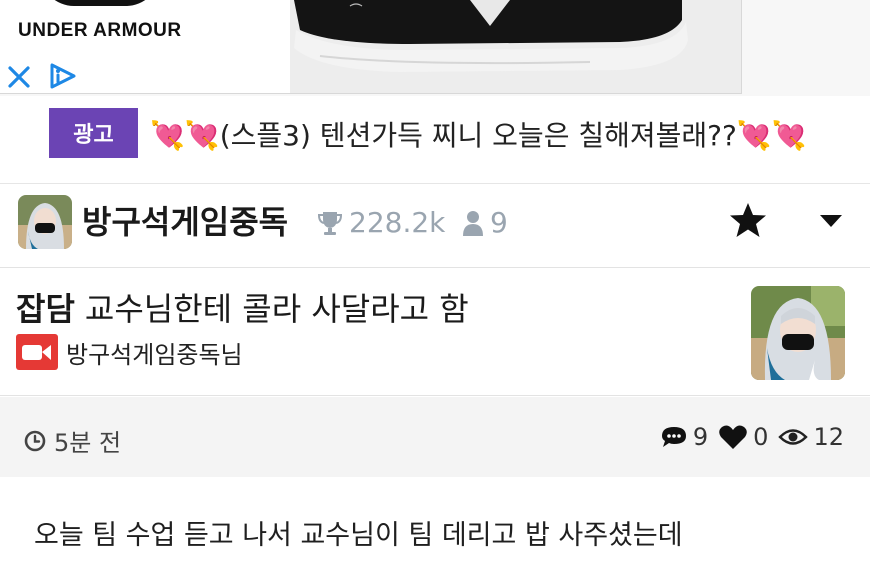 This screenshot has height=568, width=870. Describe the element at coordinates (93, 133) in the screenshot. I see `ad-badge: 광고` at that location.